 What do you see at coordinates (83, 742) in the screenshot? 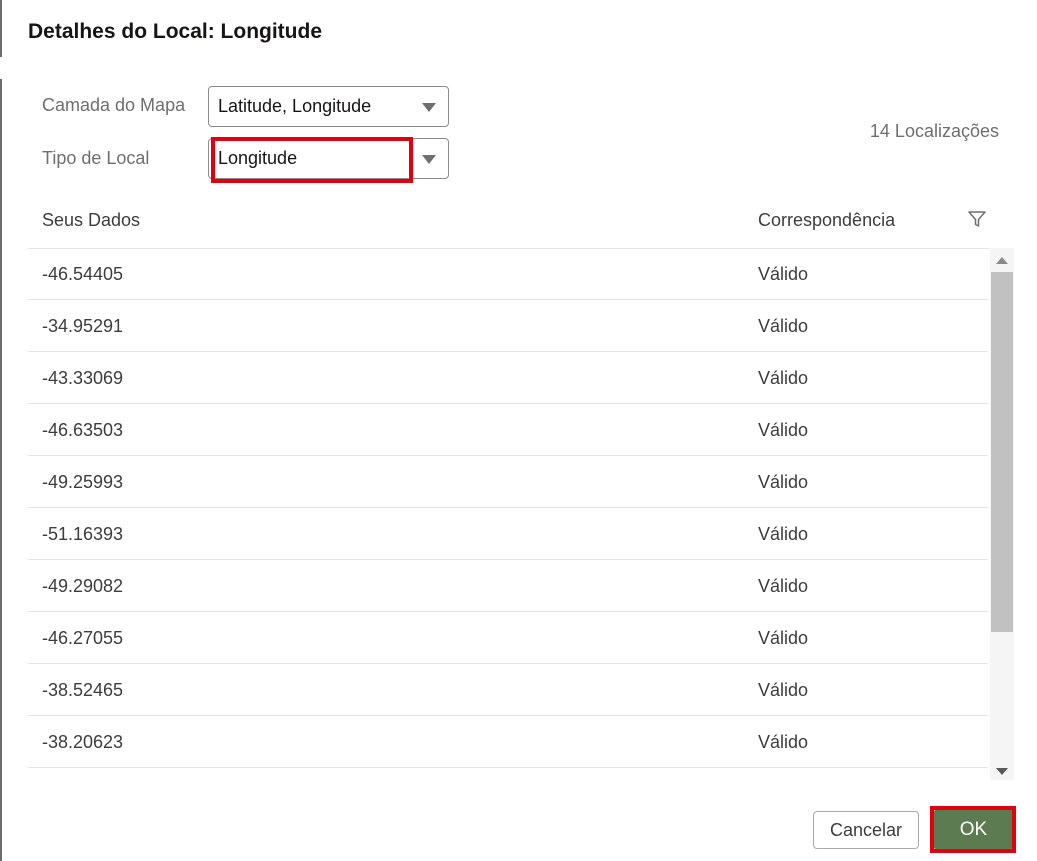
I see `cell-your-data: -38.20623` at bounding box center [83, 742].